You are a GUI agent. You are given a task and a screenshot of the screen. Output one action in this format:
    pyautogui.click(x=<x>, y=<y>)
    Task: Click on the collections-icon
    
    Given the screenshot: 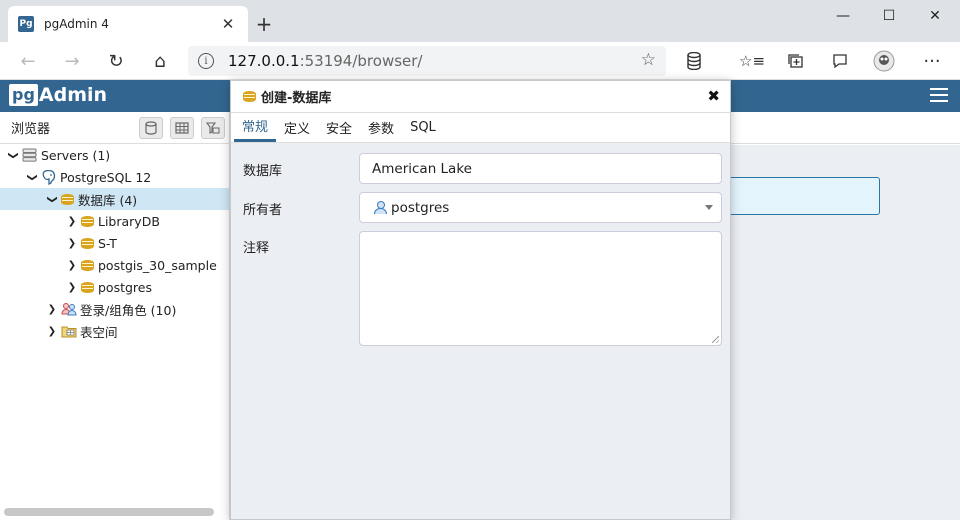 What is the action you would take?
    pyautogui.click(x=796, y=61)
    